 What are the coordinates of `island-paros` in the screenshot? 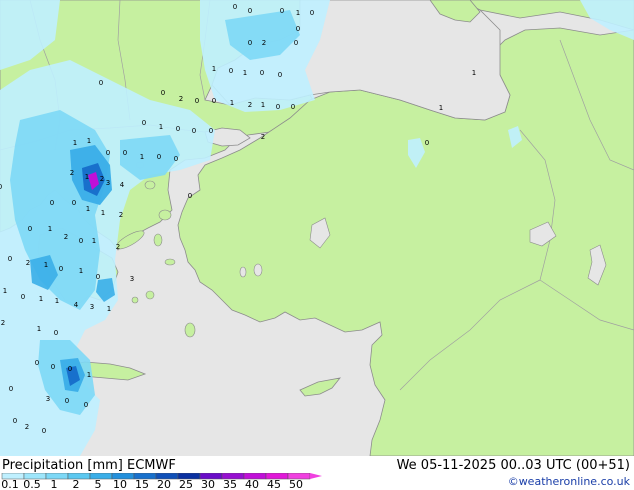 It's located at (135, 300).